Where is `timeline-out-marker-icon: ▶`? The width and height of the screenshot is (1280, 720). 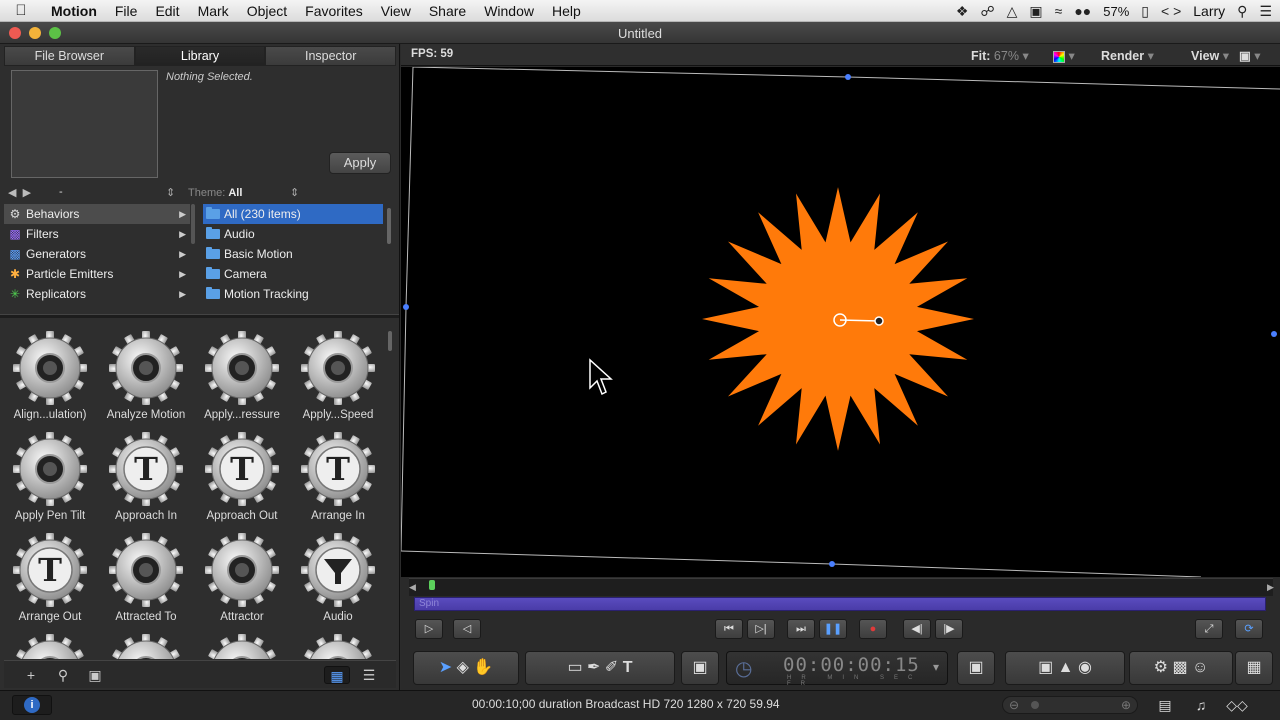 timeline-out-marker-icon: ▶ is located at coordinates (1270, 587).